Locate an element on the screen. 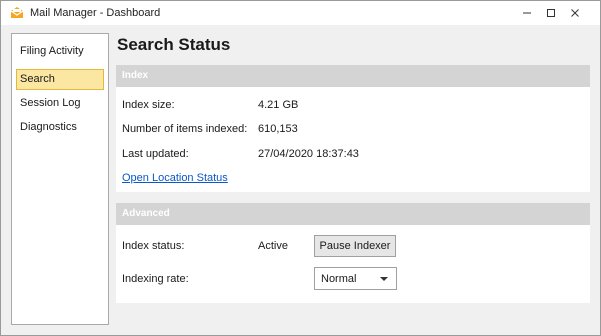  sidebar-item-session-log: Session Log is located at coordinates (60, 103).